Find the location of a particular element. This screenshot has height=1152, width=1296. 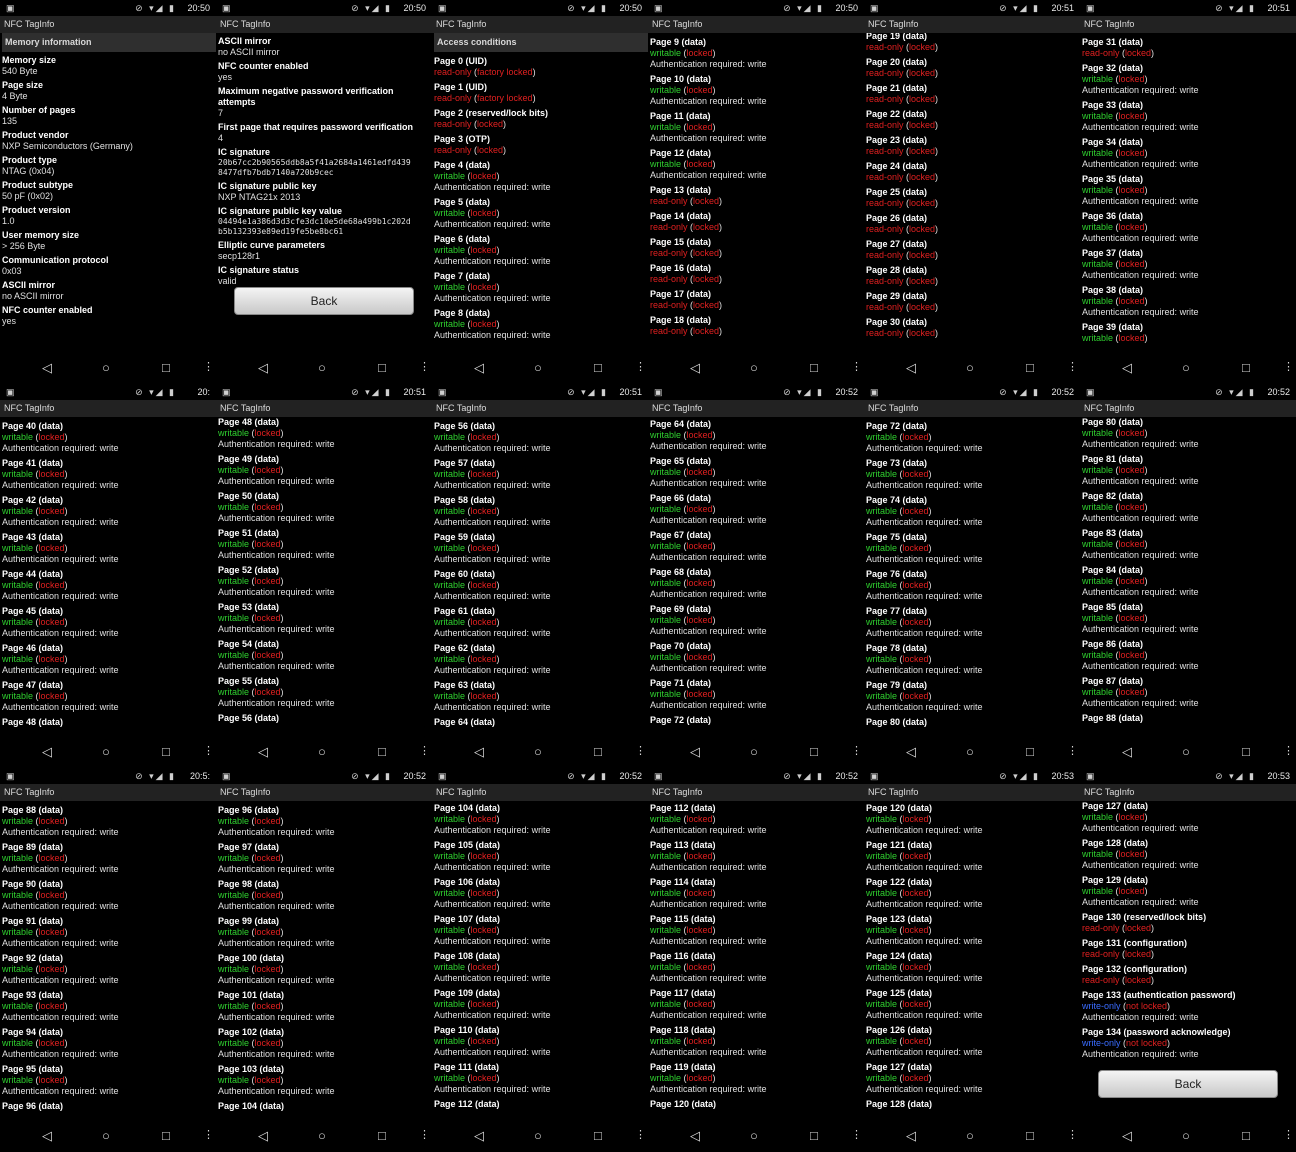

status-bar: ▣ ⊘ ▾◢ ▮ 20: is located at coordinates (108, 392).